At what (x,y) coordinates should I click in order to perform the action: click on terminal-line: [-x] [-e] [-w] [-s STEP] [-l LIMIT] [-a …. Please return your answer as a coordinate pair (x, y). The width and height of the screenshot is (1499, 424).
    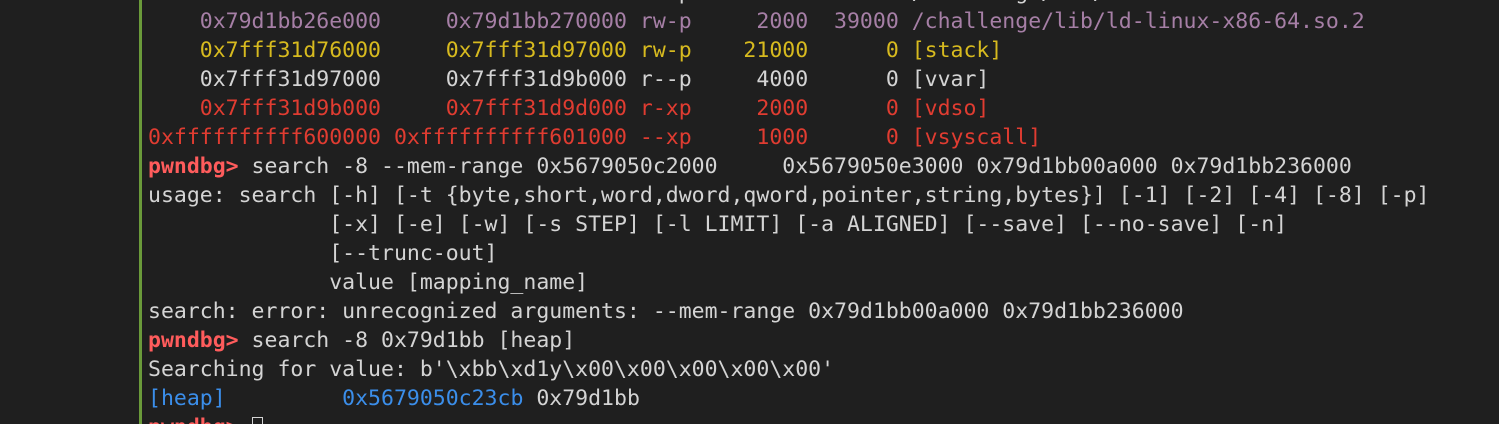
    Looking at the image, I should click on (788, 224).